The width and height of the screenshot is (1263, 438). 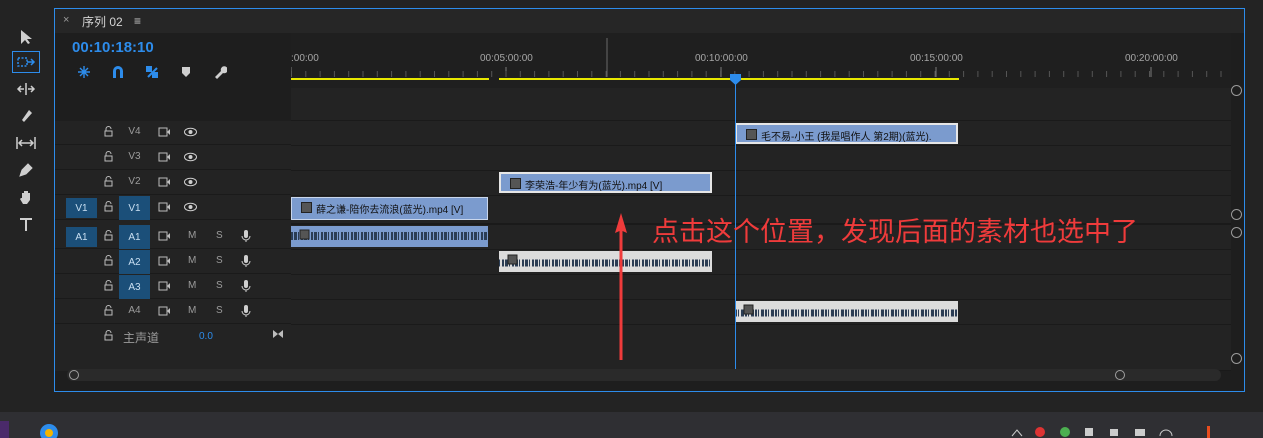 I want to click on video-clip-v2: 李荣浩-年少有为(蓝光).mp4 [V], so click(x=605, y=182).